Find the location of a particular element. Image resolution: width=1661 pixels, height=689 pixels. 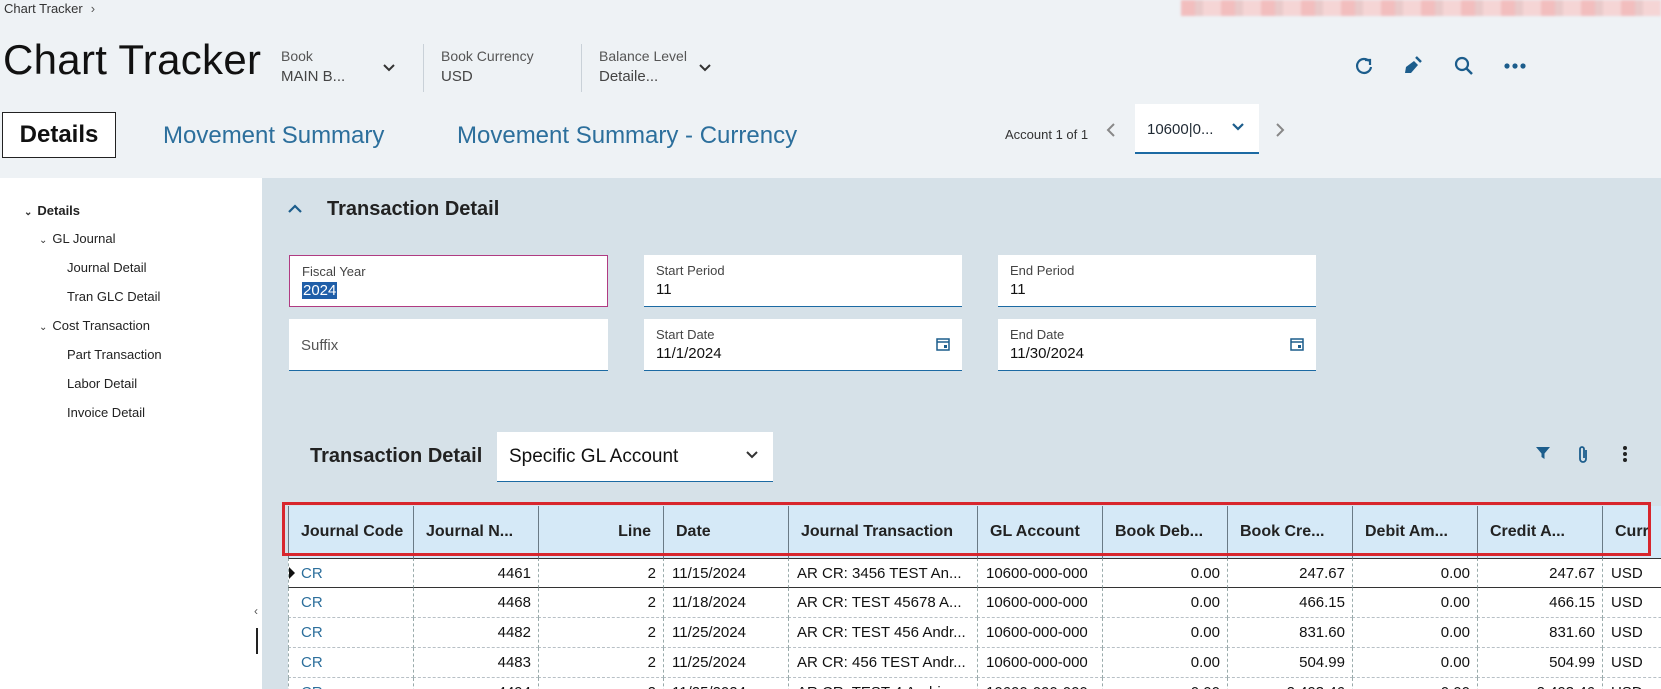

cell-date: 11/15/2024 is located at coordinates (726, 573).